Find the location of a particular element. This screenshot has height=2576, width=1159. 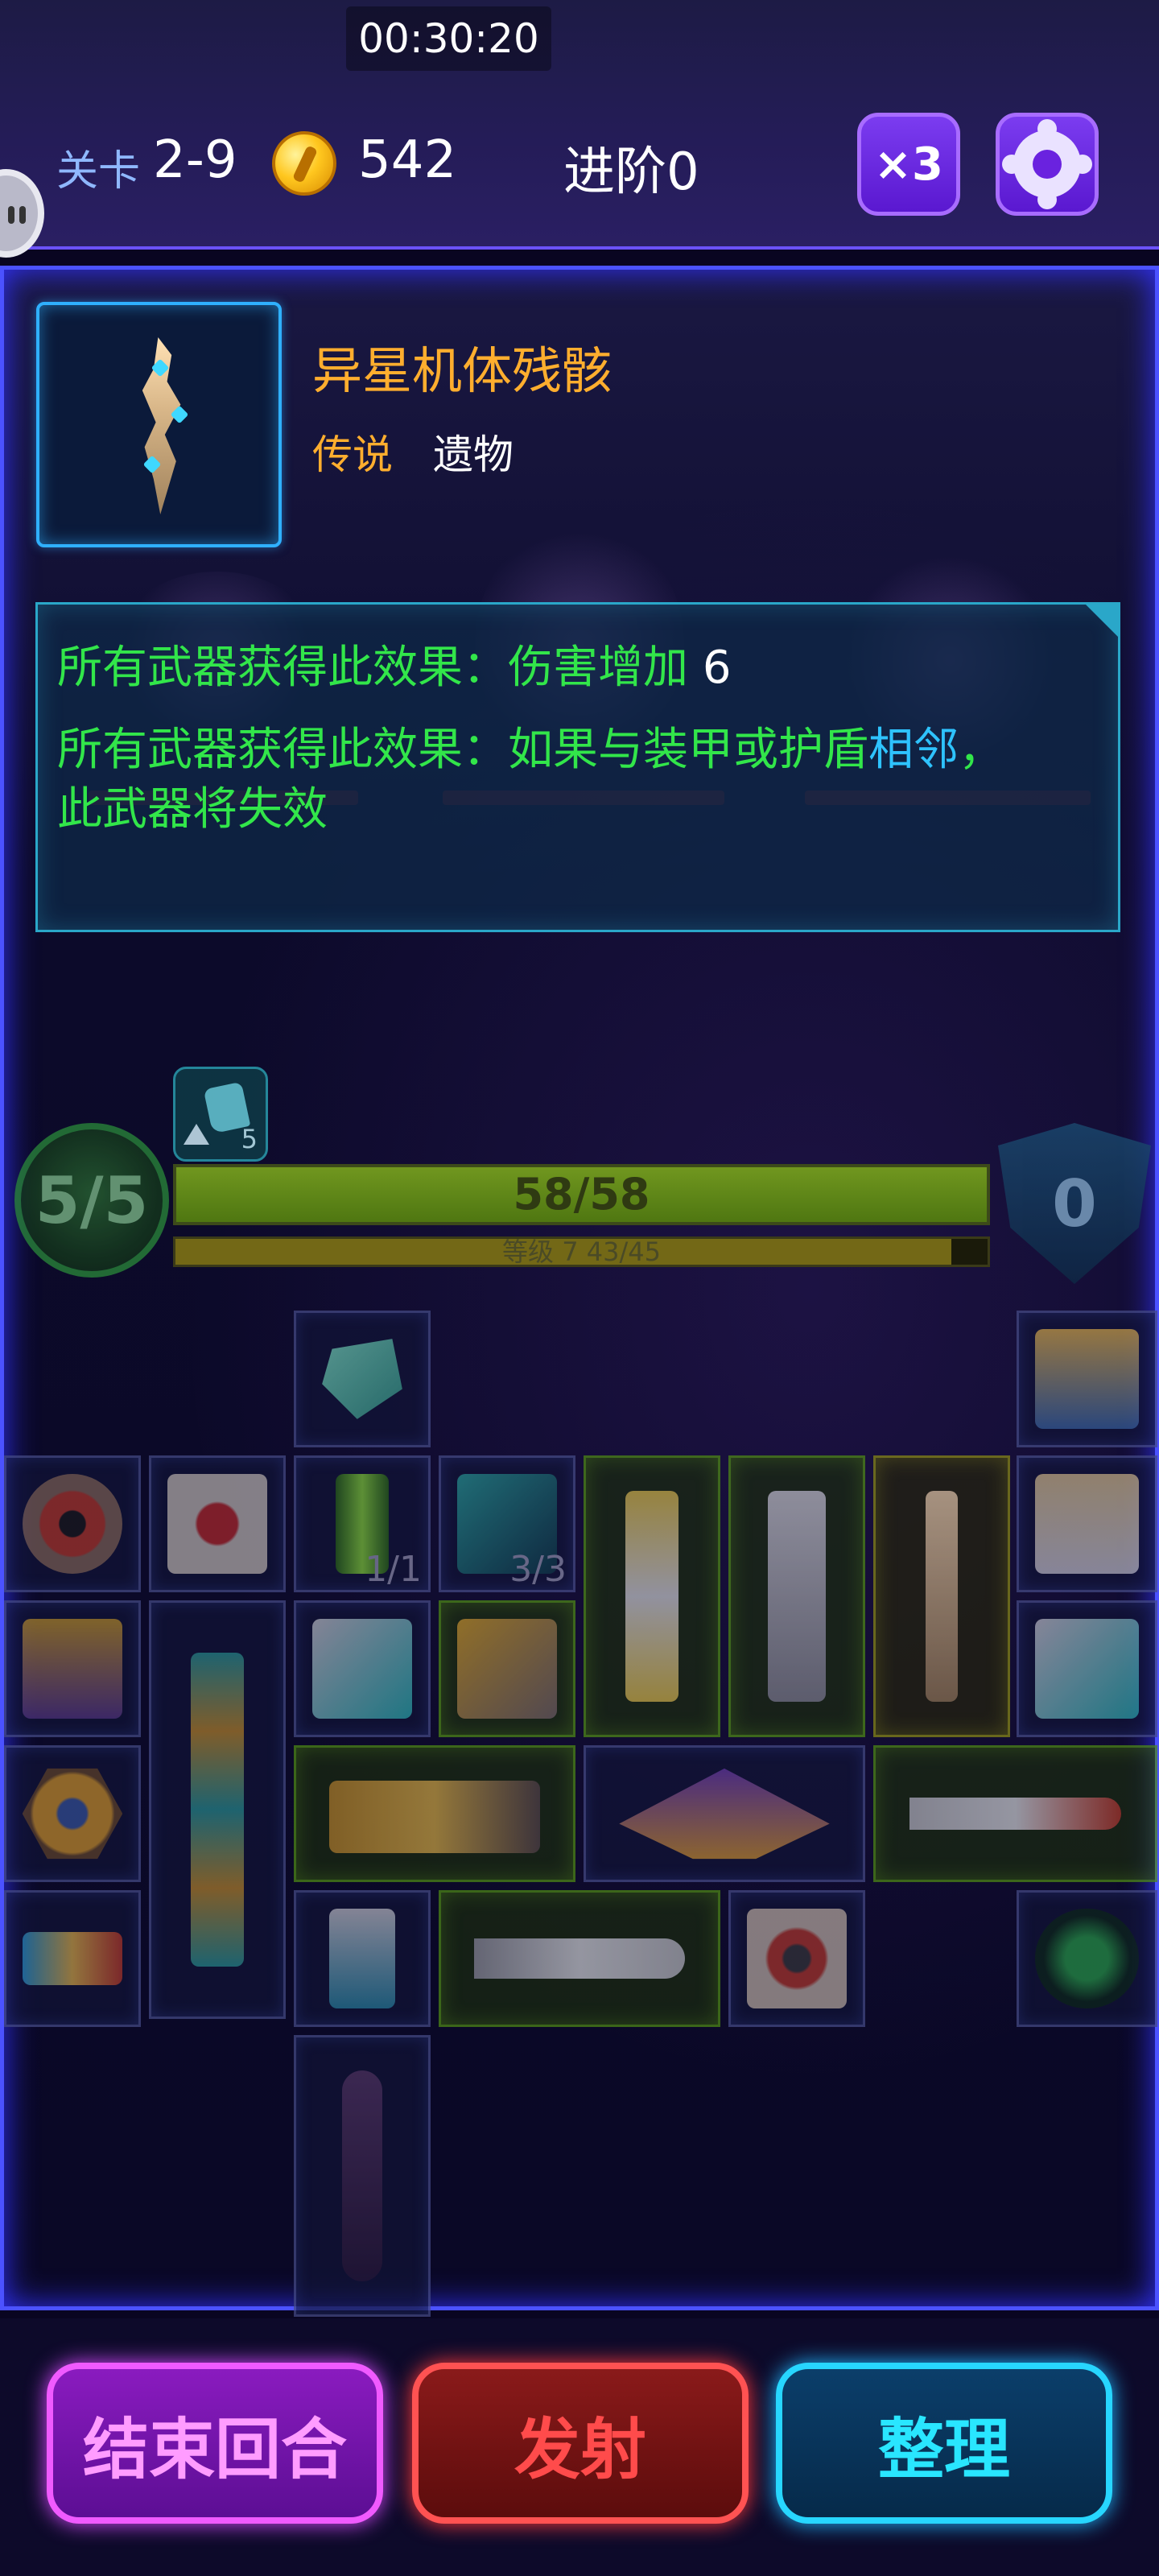

item-name: 异星机体残骸 is located at coordinates (462, 370).